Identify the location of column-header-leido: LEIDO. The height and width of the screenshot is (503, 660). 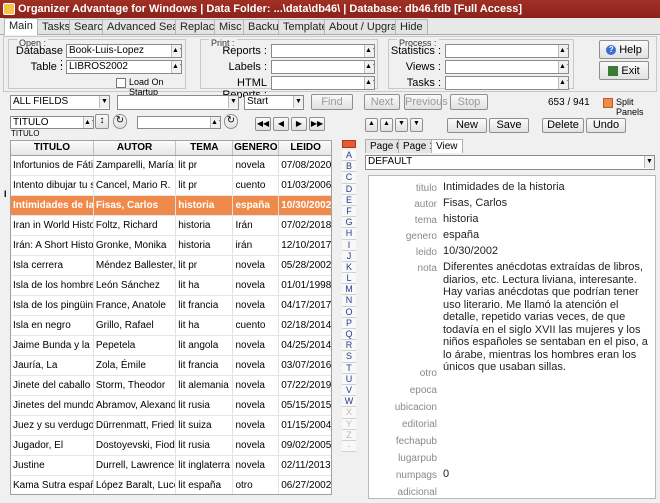
(304, 148).